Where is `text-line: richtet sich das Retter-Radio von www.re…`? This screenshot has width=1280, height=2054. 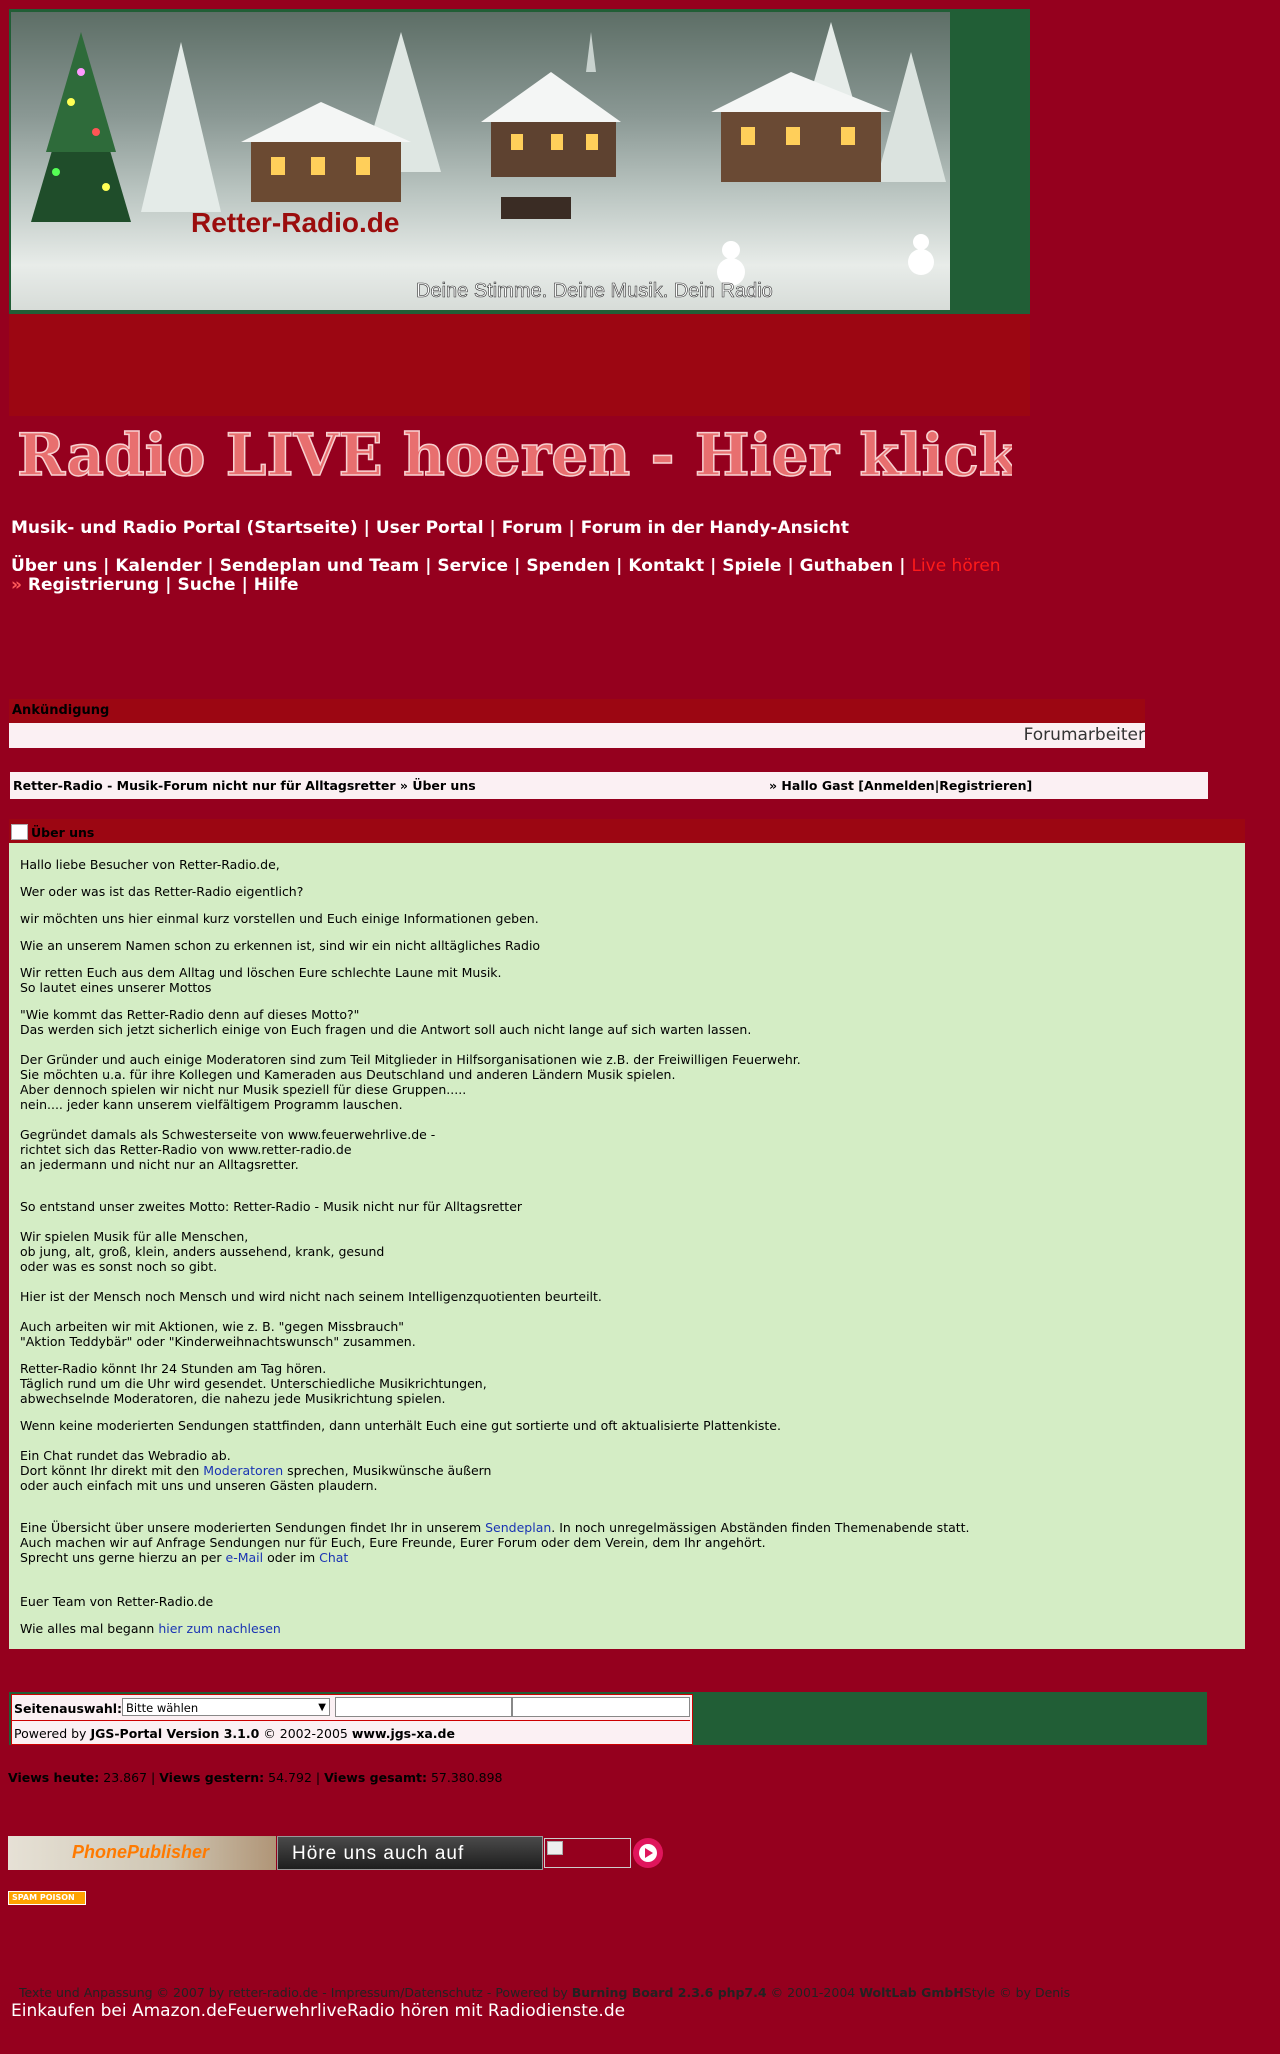 text-line: richtet sich das Retter-Radio von www.re… is located at coordinates (186, 1149).